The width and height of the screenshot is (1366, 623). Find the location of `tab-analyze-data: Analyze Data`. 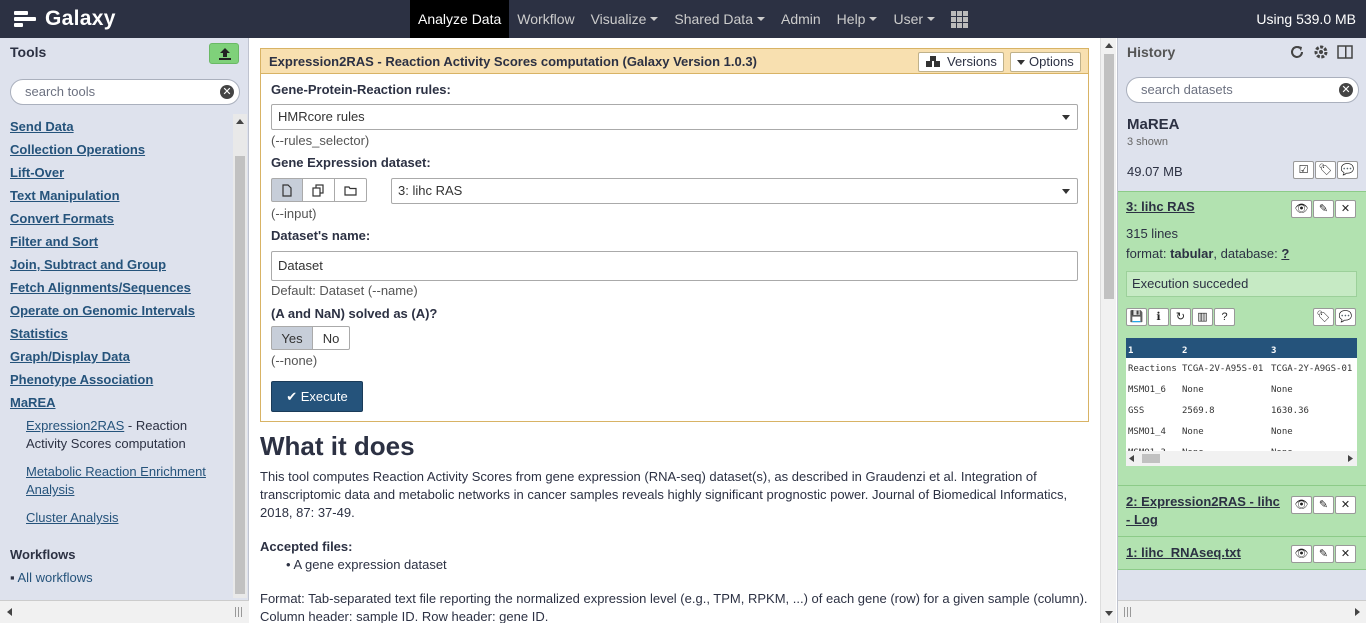

tab-analyze-data: Analyze Data is located at coordinates (460, 19).